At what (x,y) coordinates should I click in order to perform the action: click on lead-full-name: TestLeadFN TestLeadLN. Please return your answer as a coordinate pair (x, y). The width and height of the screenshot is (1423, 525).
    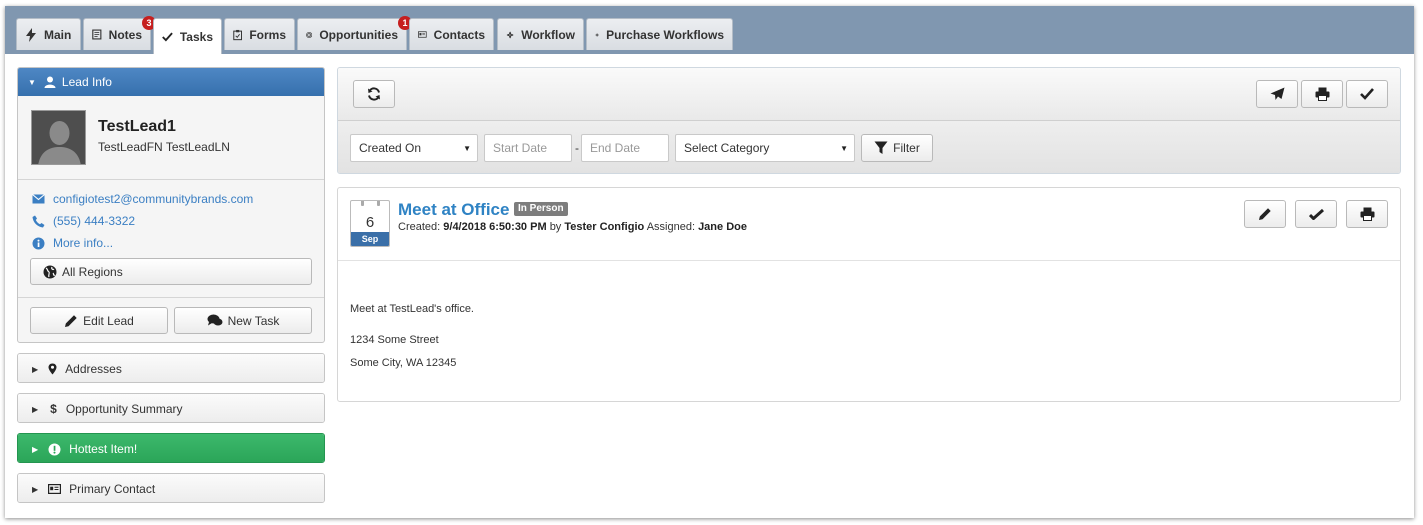
    Looking at the image, I should click on (164, 147).